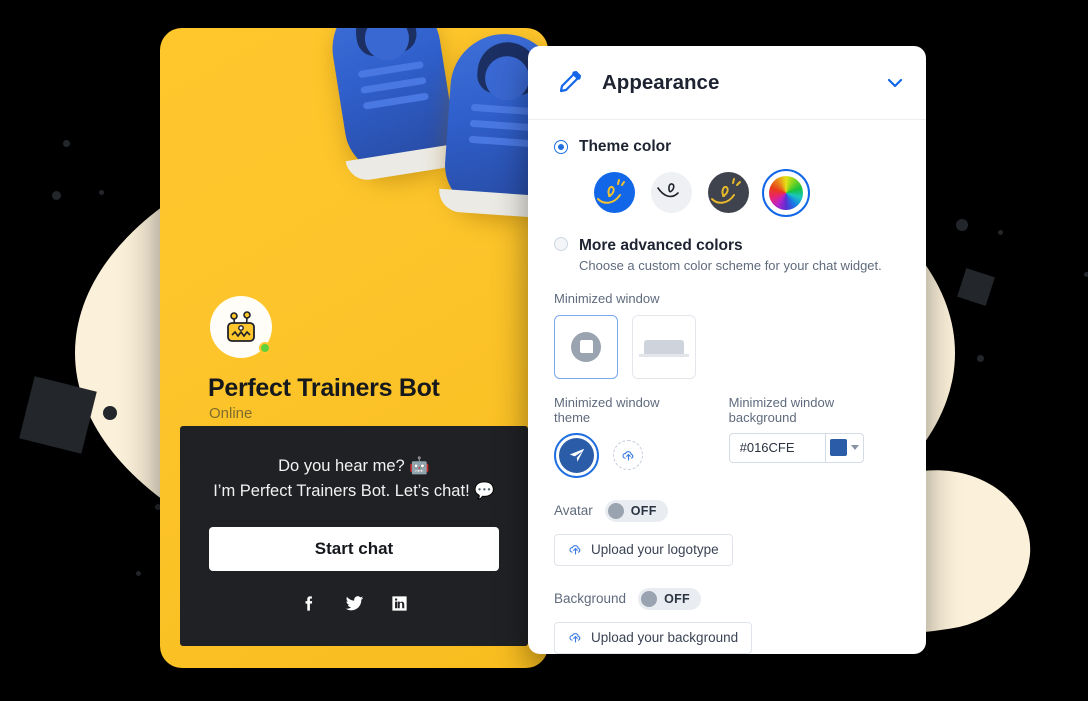  I want to click on theme-swatch-light, so click(671, 192).